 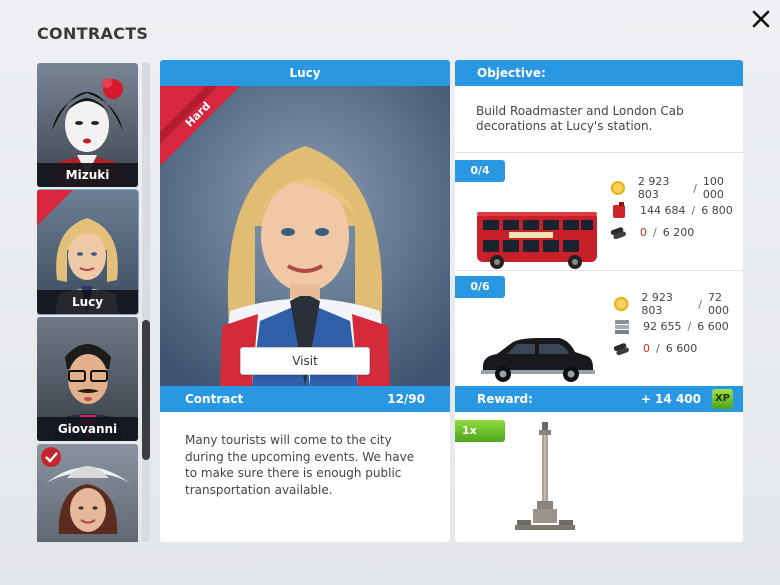 I want to click on resource-row: 92 655 / 6 600, so click(x=671, y=326).